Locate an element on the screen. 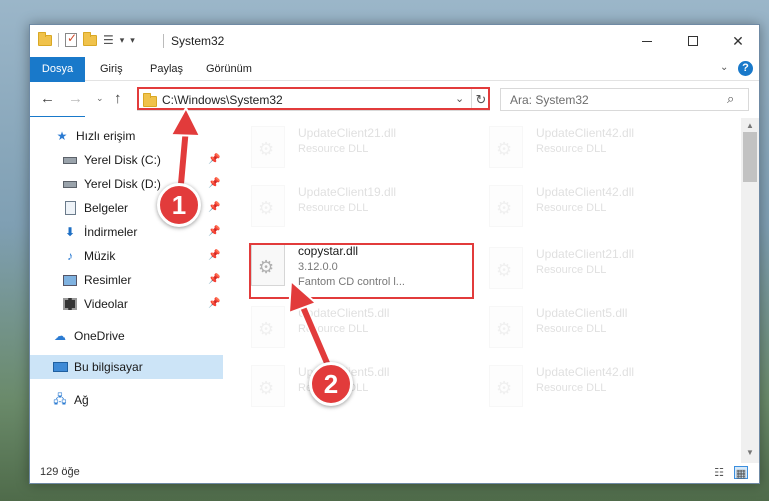 The image size is (769, 501). sidebar-item-label: OneDrive is located at coordinates (99, 336).